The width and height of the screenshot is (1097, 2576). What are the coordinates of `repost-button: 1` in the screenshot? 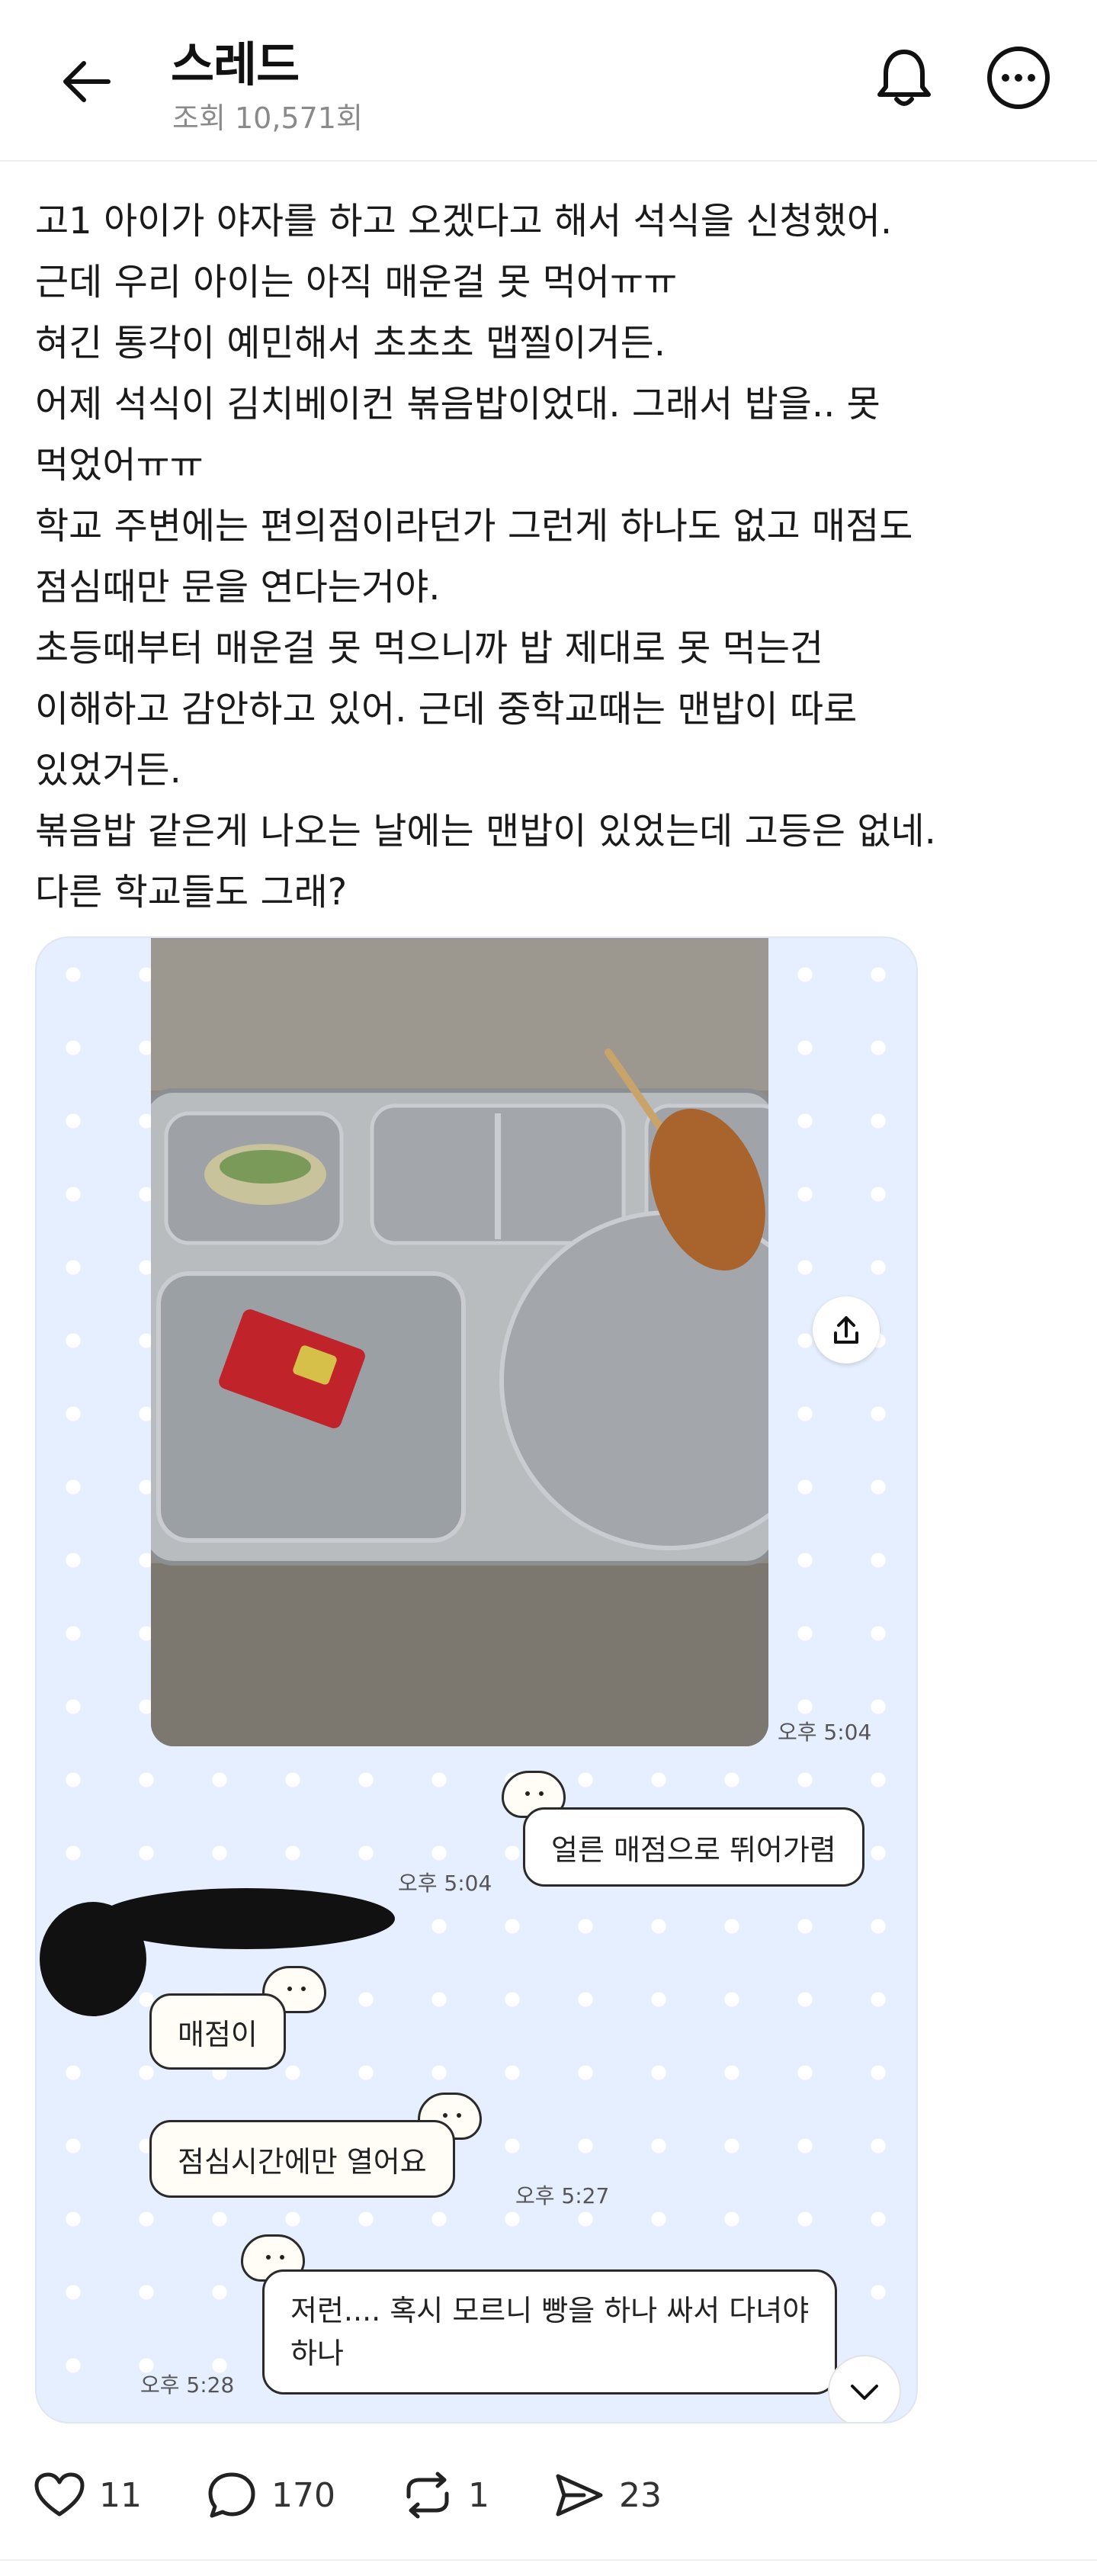 It's located at (445, 2495).